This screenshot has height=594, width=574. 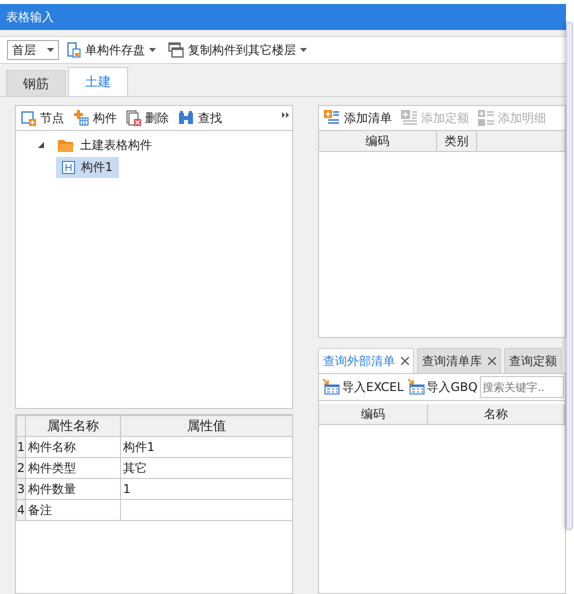 I want to click on row-number: 3, so click(x=21, y=489).